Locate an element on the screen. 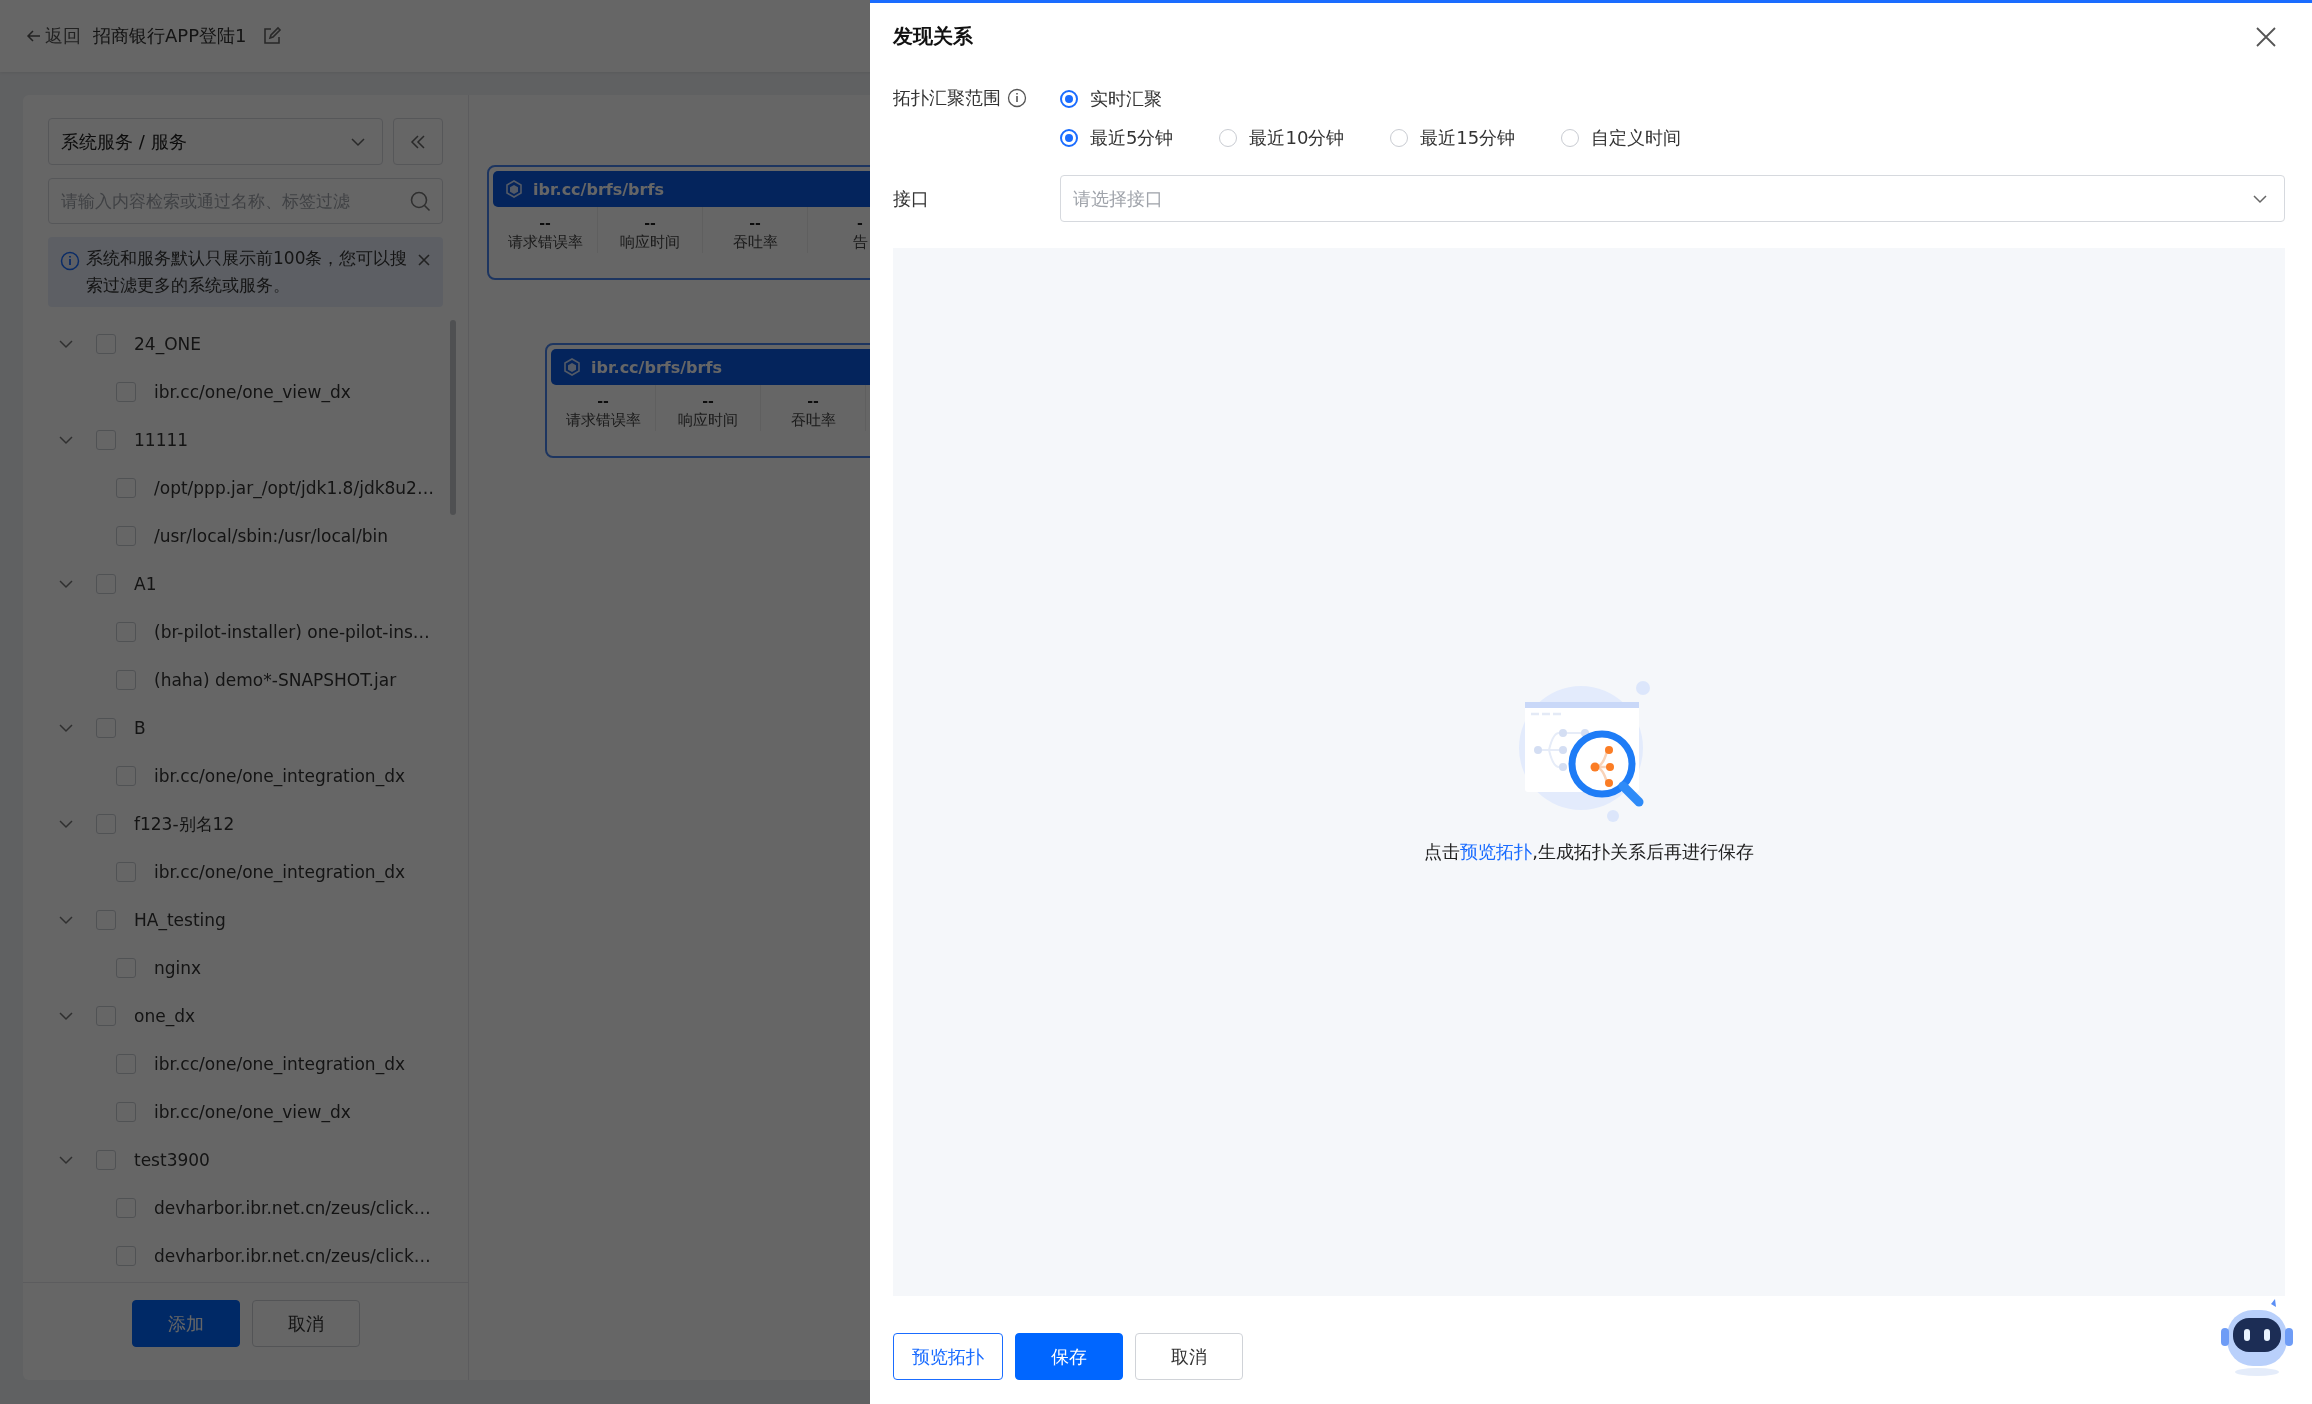  tree-item: (haha) demo*-SNAPSHOT.jar is located at coordinates (245, 680).